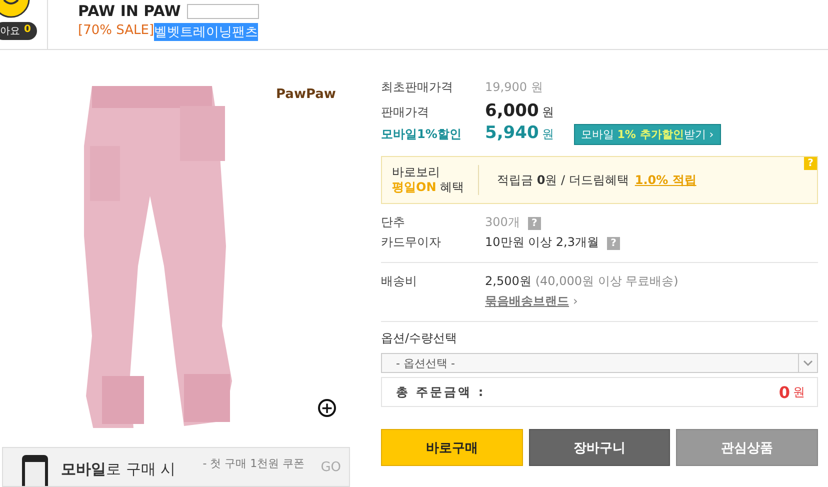  I want to click on benefit-label: 바로보리 평일ON 혜택, so click(430, 180).